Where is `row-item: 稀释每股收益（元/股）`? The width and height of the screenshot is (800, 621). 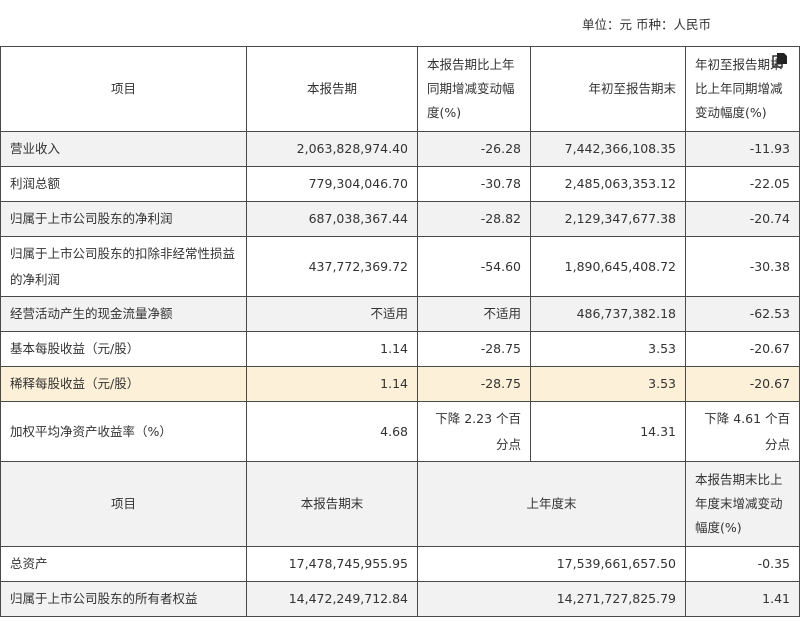
row-item: 稀释每股收益（元/股） is located at coordinates (123, 384).